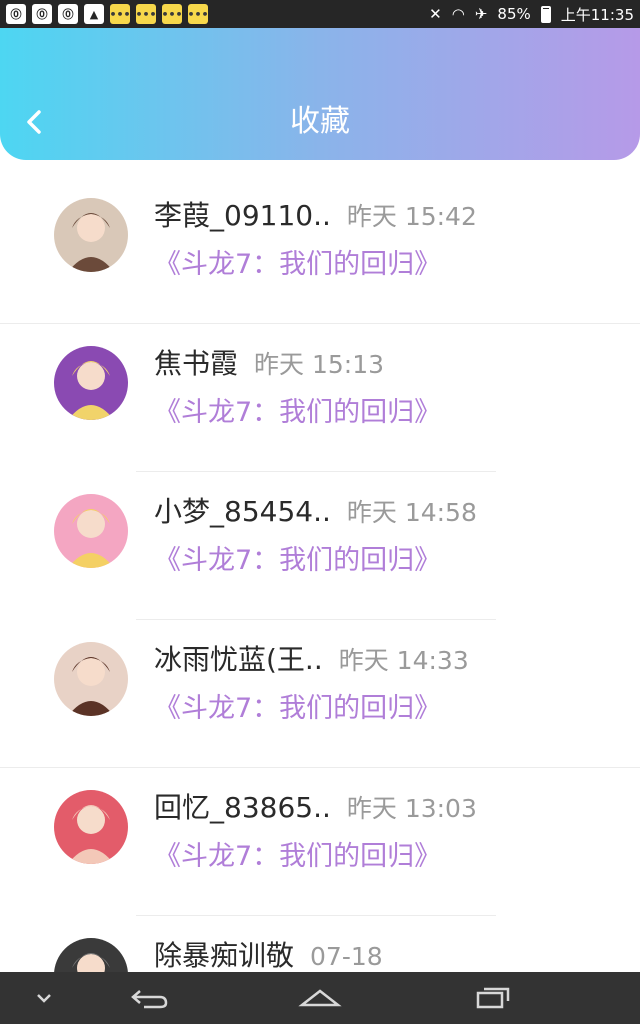 This screenshot has width=640, height=1024. I want to click on list-item: 焦书霞 昨天 15:13 《斗龙7：我们的回归》, so click(320, 398).